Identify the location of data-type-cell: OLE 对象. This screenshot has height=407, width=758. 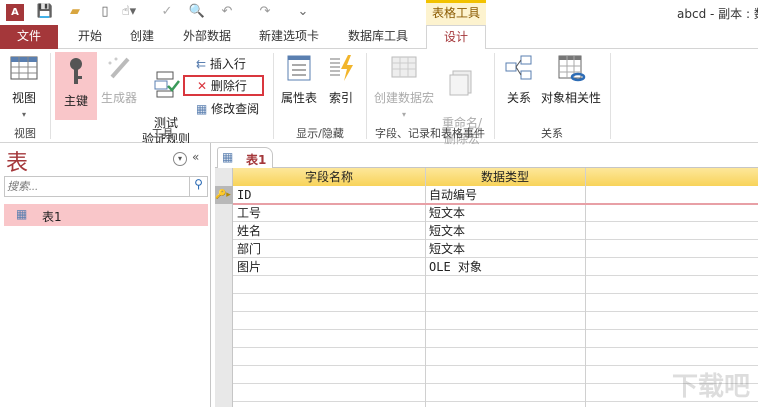
(505, 267).